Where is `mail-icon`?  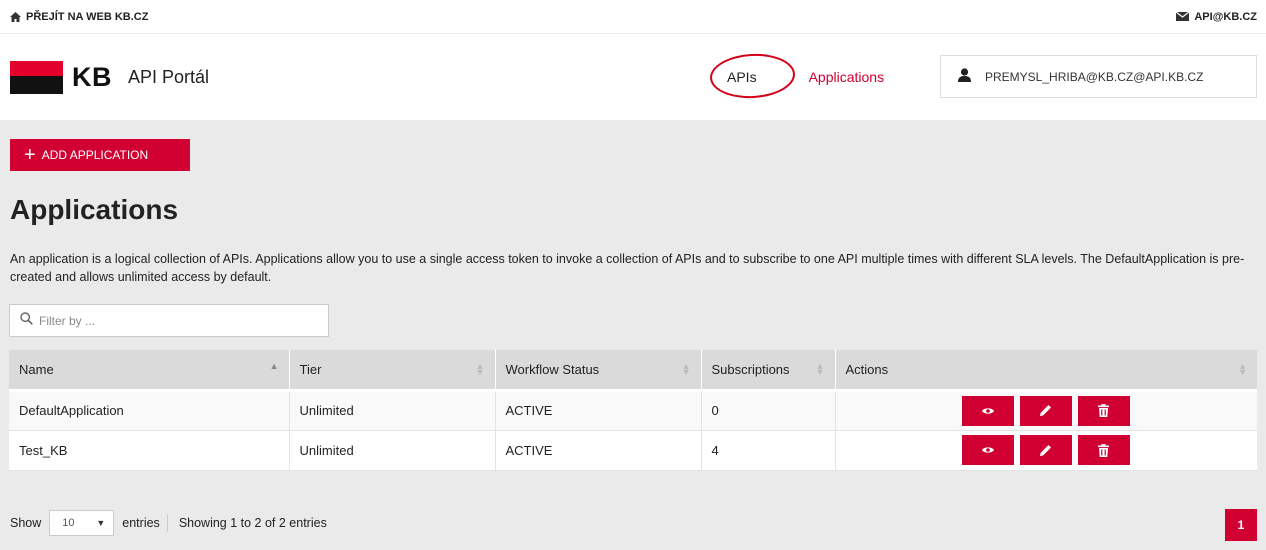 mail-icon is located at coordinates (1183, 16).